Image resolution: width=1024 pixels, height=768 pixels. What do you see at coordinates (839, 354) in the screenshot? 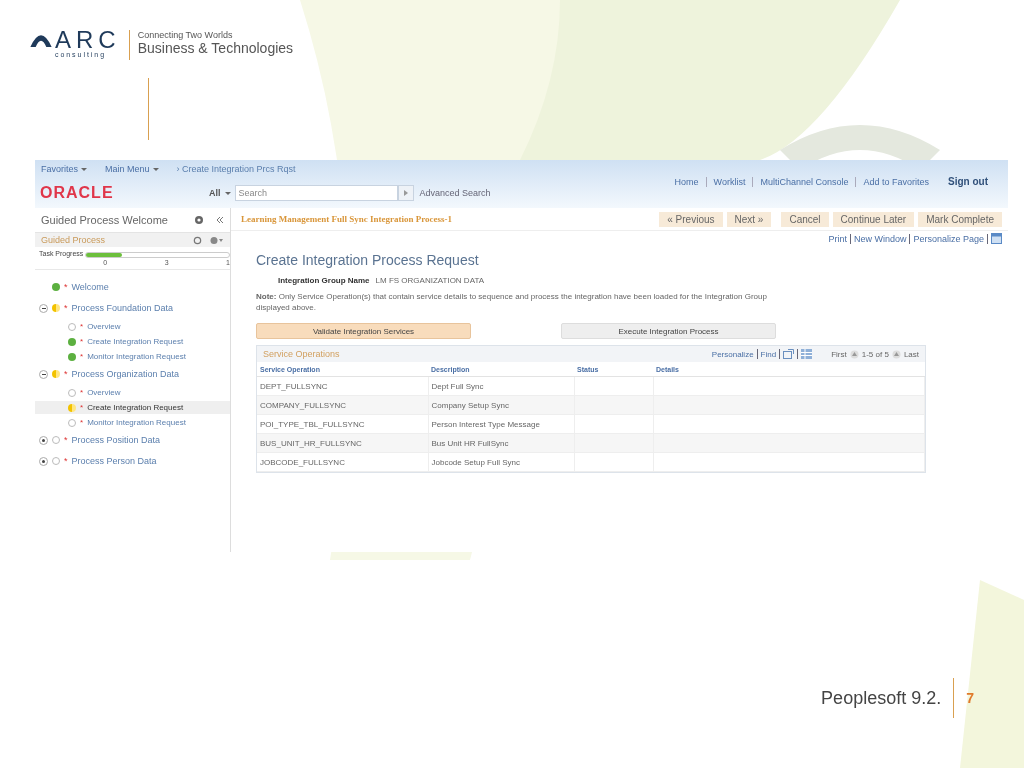
I see `first-link: First` at bounding box center [839, 354].